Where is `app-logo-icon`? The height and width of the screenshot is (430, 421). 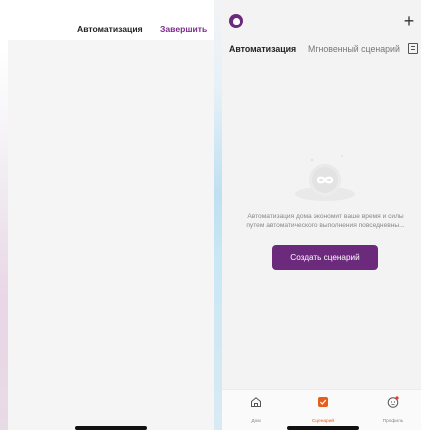 app-logo-icon is located at coordinates (236, 21).